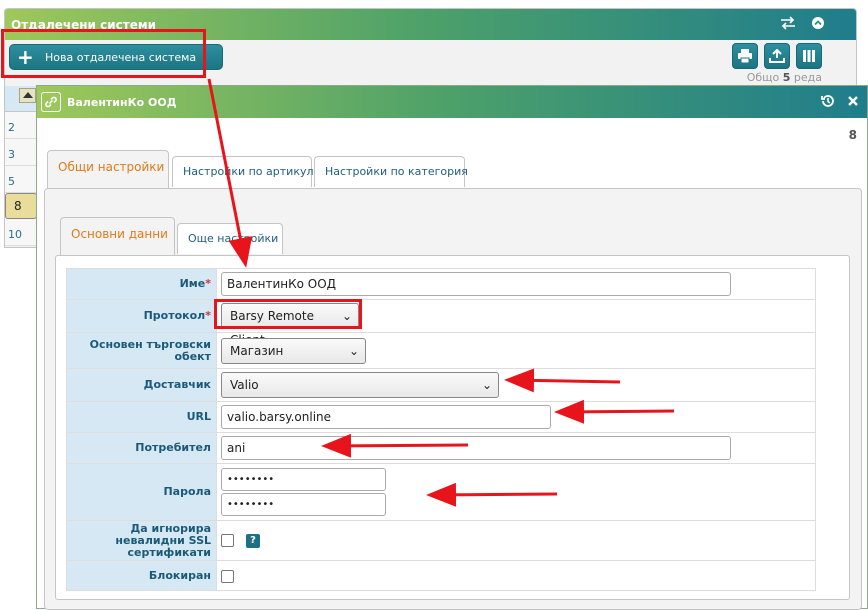 Image resolution: width=868 pixels, height=610 pixels. Describe the element at coordinates (441, 492) in the screenshot. I see `form-row-password: Парола •••••••• ••••••••` at that location.